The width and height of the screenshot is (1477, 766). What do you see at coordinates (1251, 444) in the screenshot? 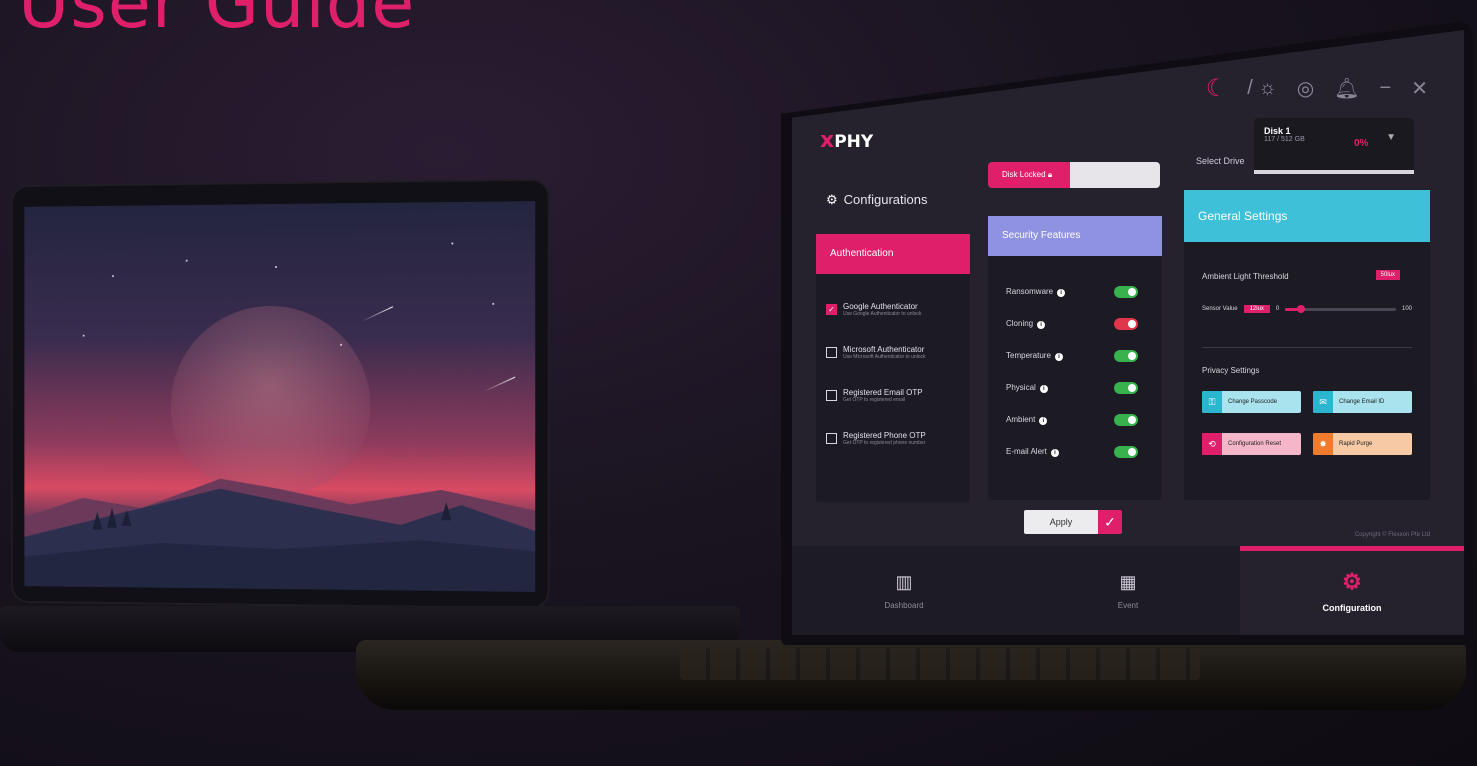
I see `configuration-reset-button: ⟲ Configuration Reset` at bounding box center [1251, 444].